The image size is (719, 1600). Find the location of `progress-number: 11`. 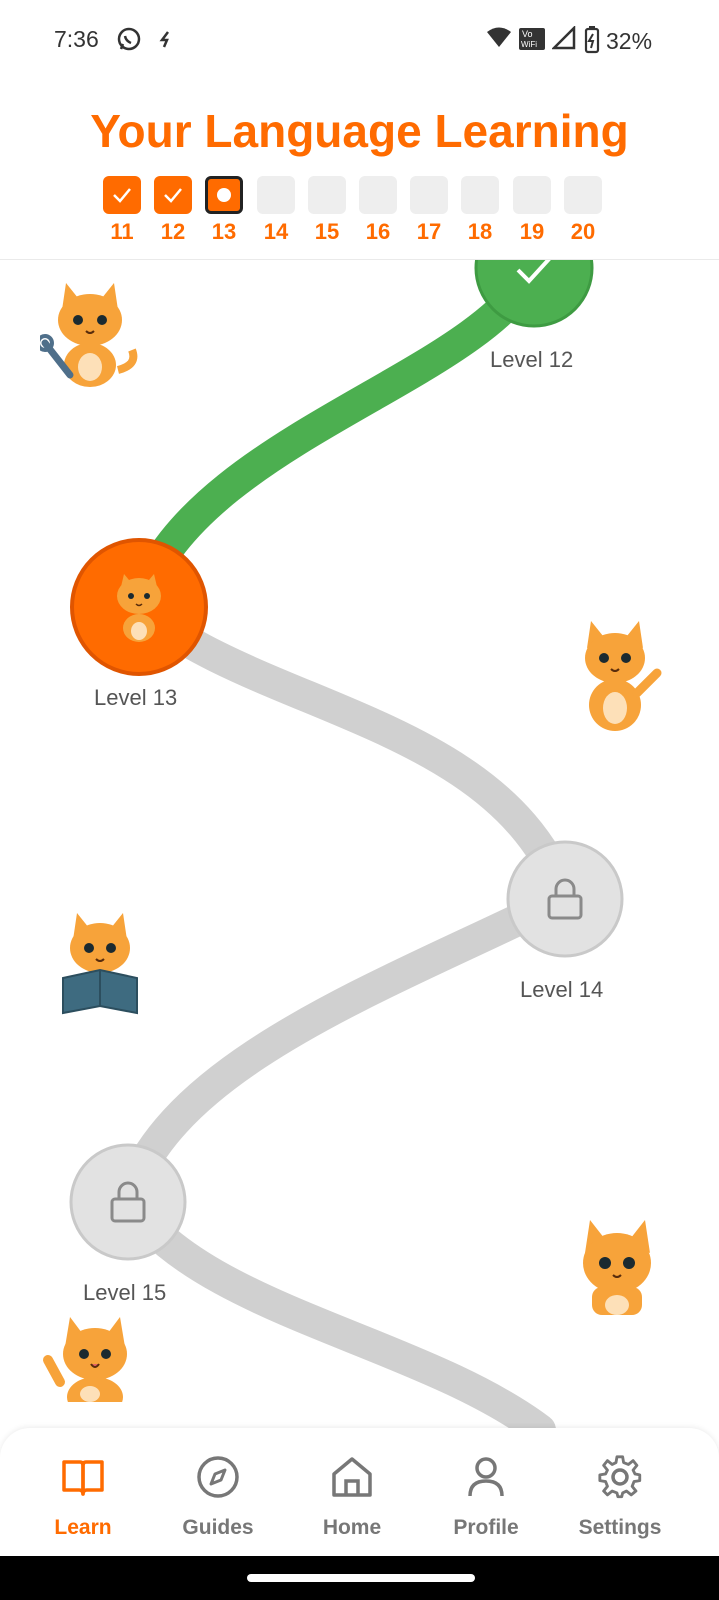

progress-number: 11 is located at coordinates (122, 231).